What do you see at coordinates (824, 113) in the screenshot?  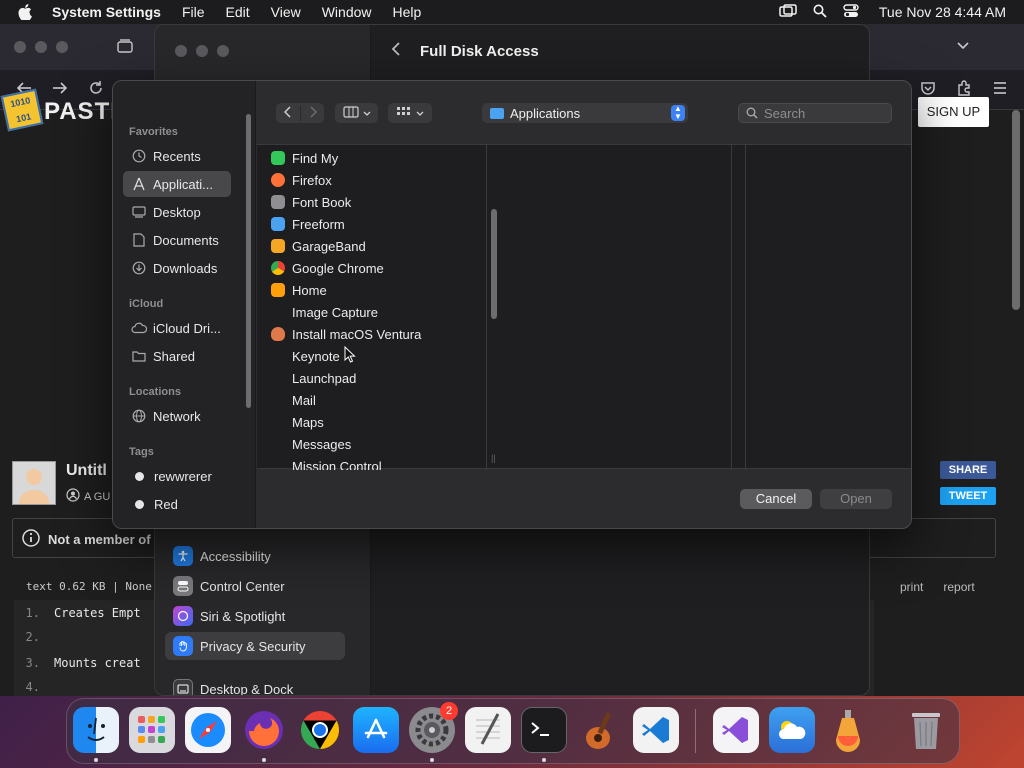 I see `search-input` at bounding box center [824, 113].